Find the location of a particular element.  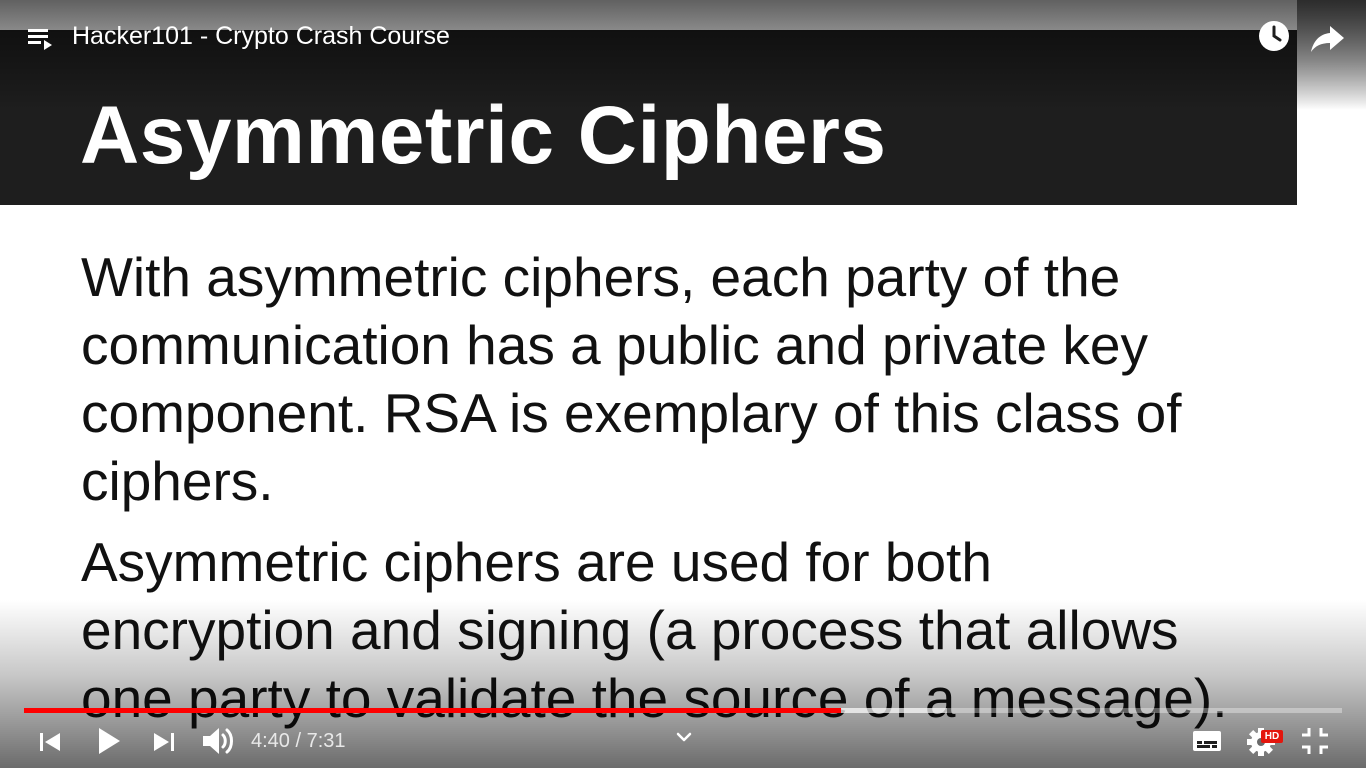

subtitles-button is located at coordinates (1207, 741).